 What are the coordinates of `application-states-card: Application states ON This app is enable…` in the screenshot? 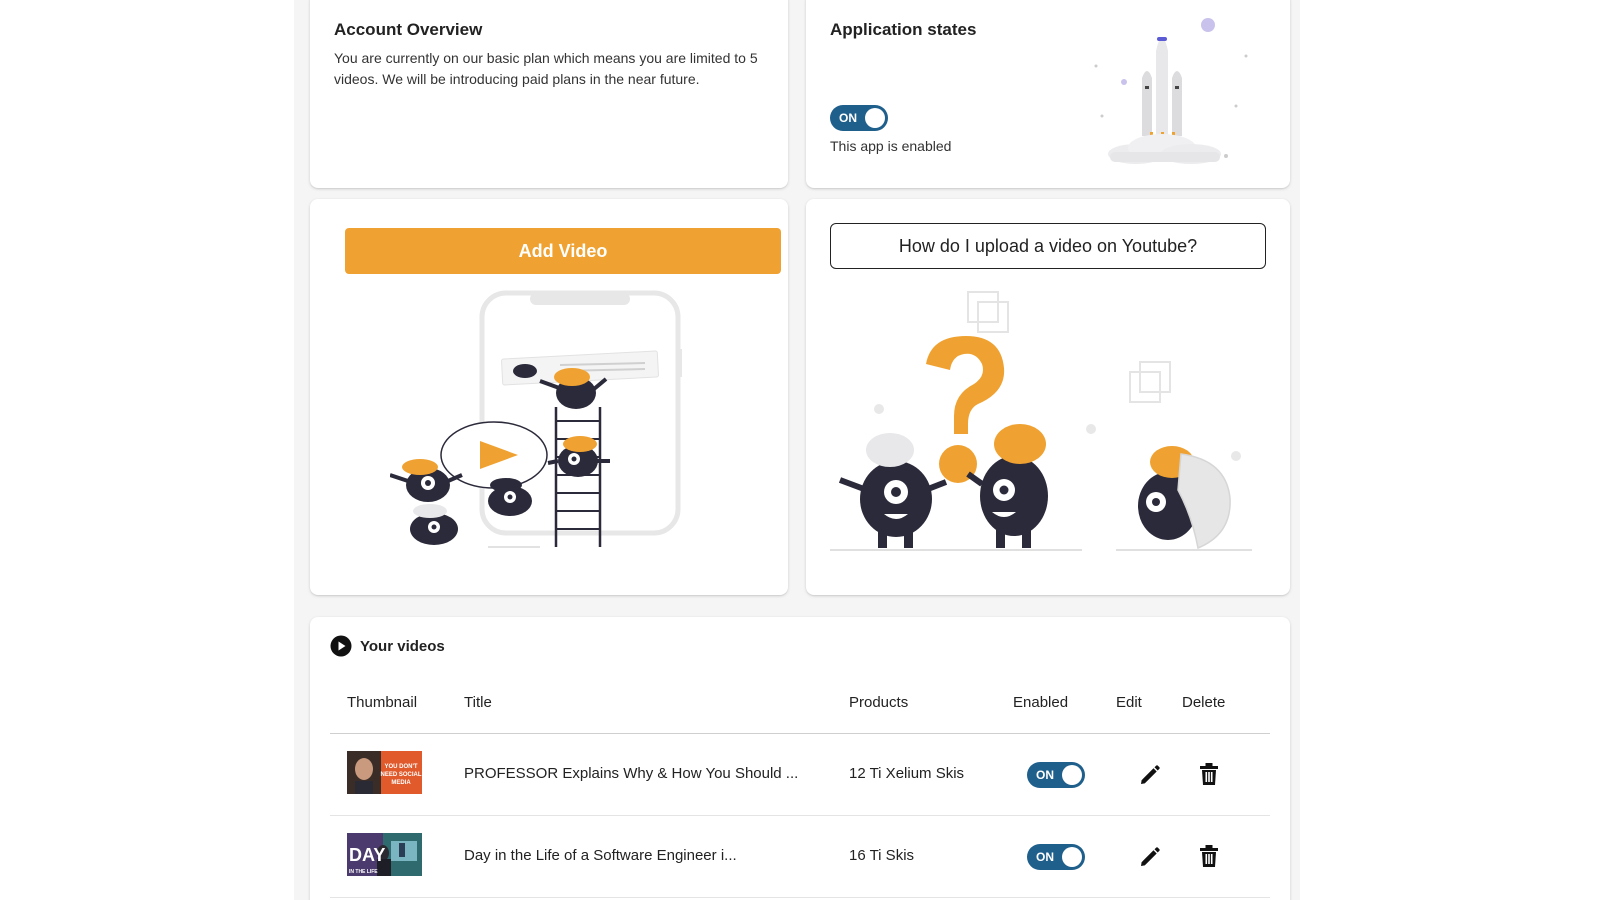 It's located at (1048, 94).